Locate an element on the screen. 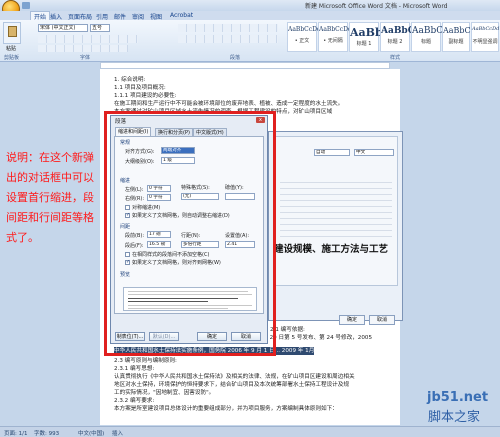 The height and width of the screenshot is (437, 500). bg-preview-lines is located at coordinates (336, 207).